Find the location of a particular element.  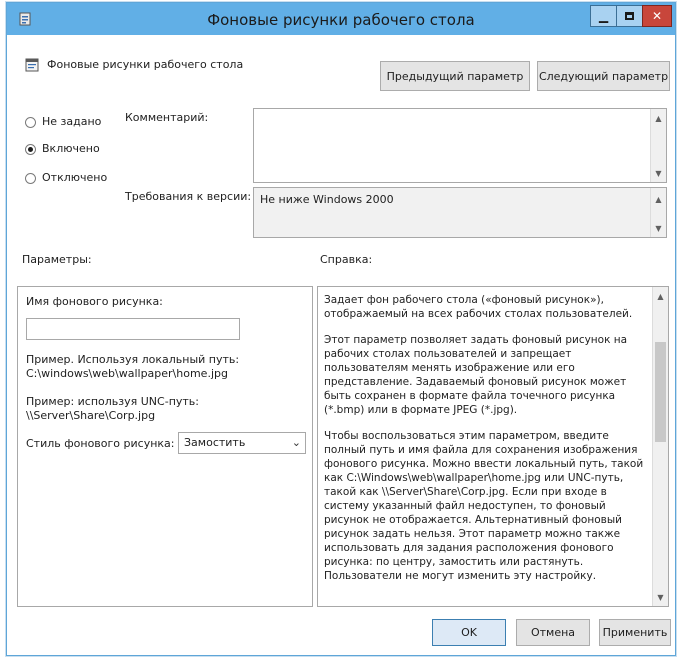

maximize-icon is located at coordinates (629, 16).